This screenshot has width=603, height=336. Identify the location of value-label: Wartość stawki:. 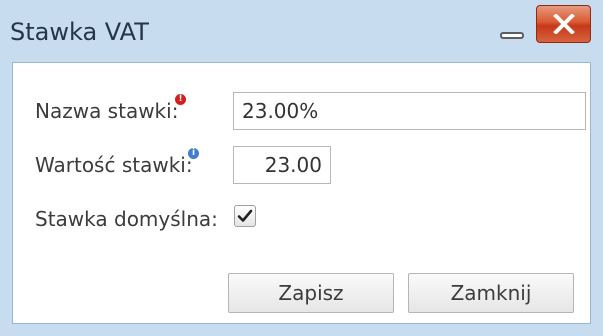
(114, 165).